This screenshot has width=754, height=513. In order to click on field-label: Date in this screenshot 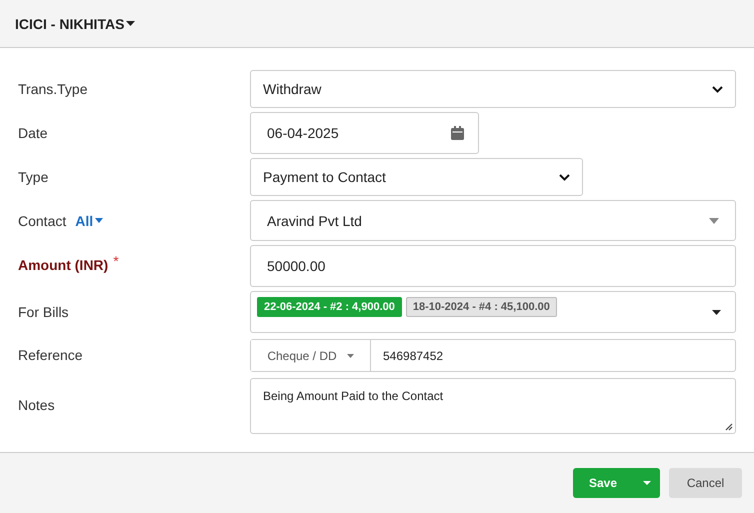, I will do `click(33, 133)`.